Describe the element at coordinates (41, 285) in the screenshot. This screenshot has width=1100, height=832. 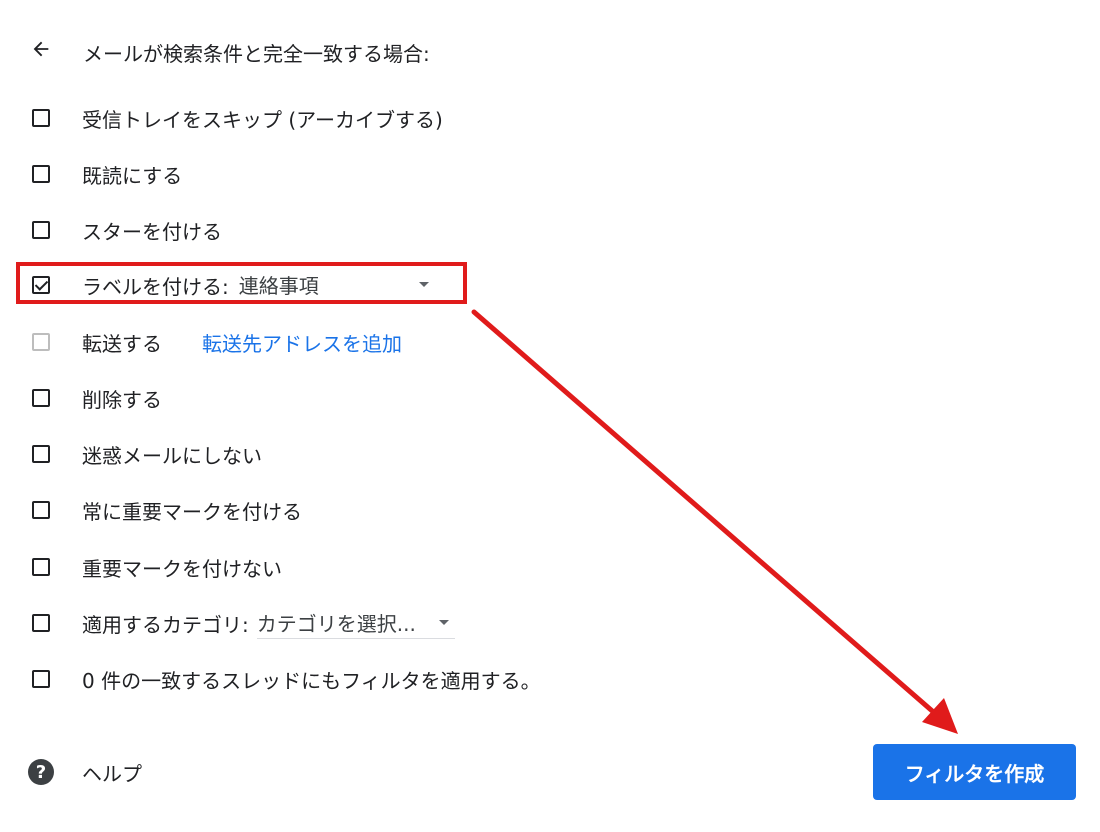
I see `apply-label-checkbox` at that location.